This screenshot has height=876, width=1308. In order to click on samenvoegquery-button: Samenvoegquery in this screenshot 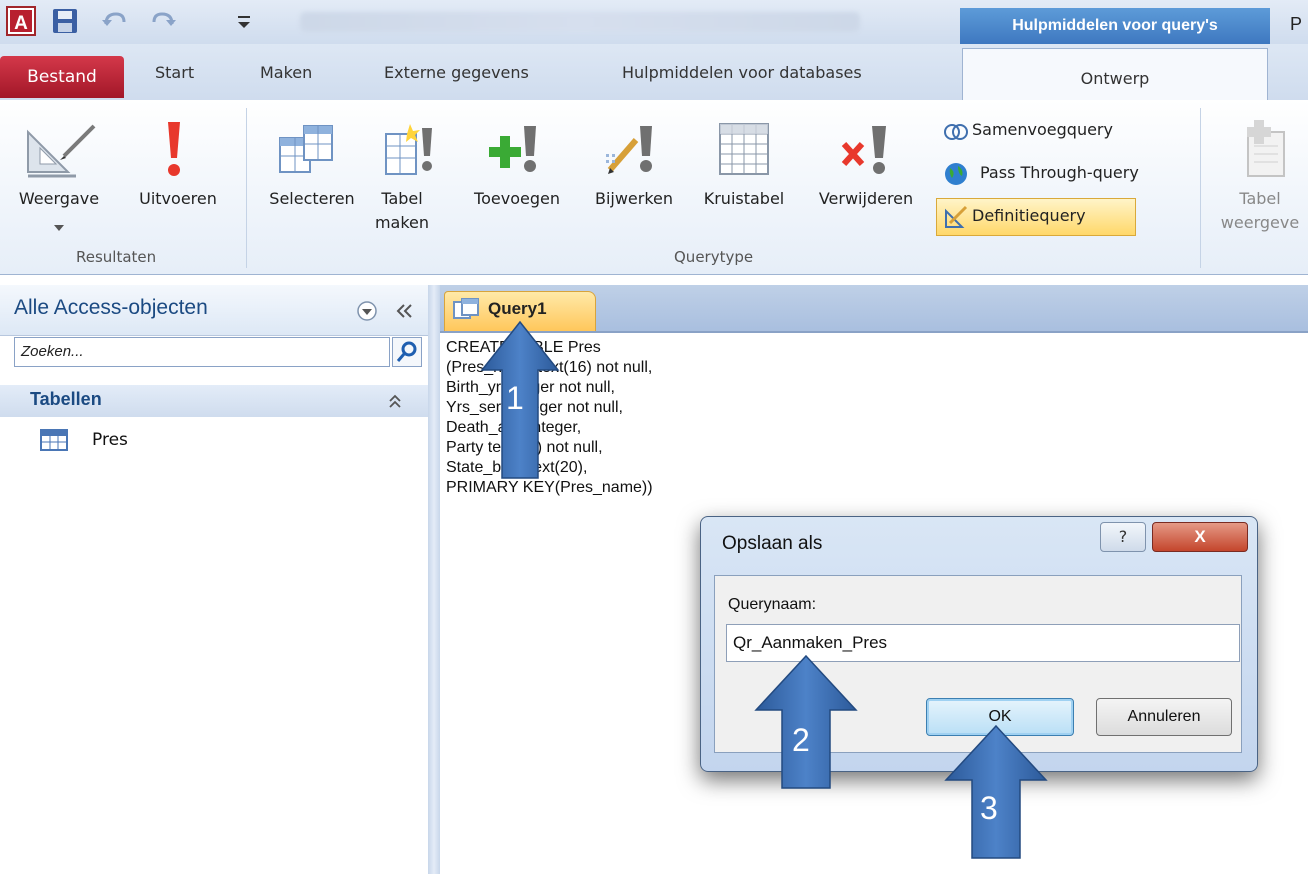, I will do `click(1042, 129)`.